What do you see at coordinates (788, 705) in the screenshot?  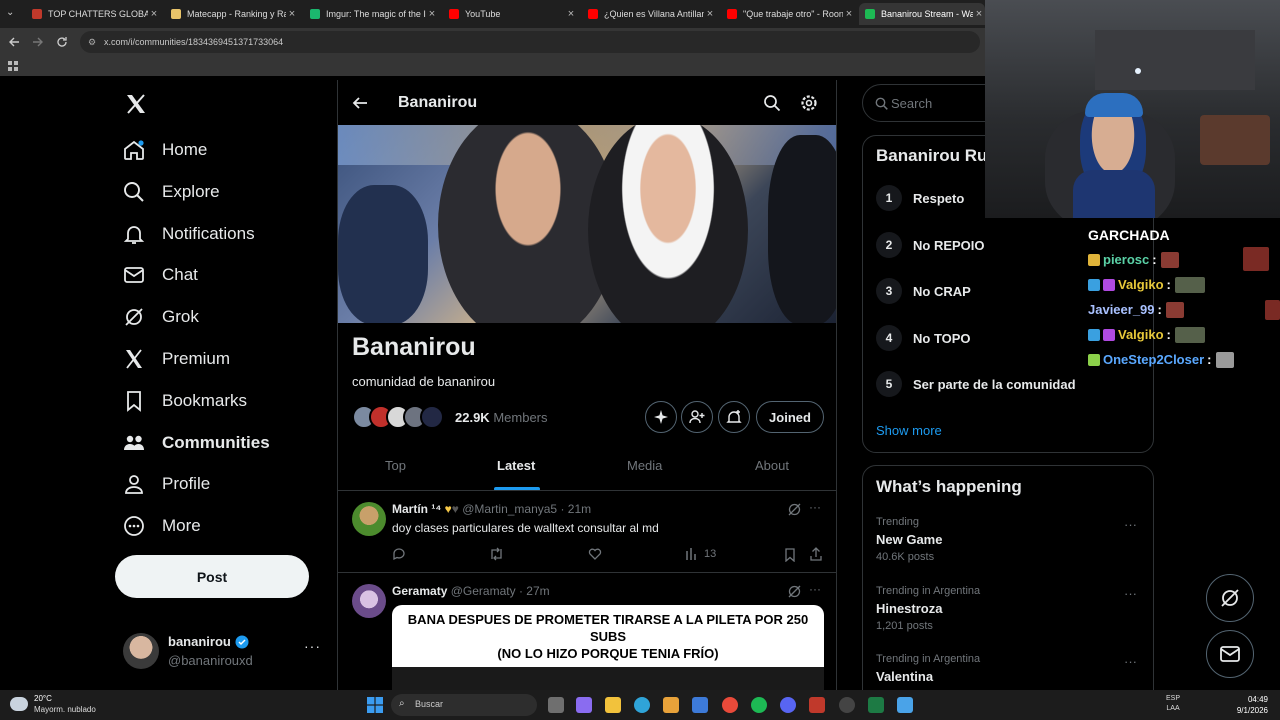 I see `discord-icon` at bounding box center [788, 705].